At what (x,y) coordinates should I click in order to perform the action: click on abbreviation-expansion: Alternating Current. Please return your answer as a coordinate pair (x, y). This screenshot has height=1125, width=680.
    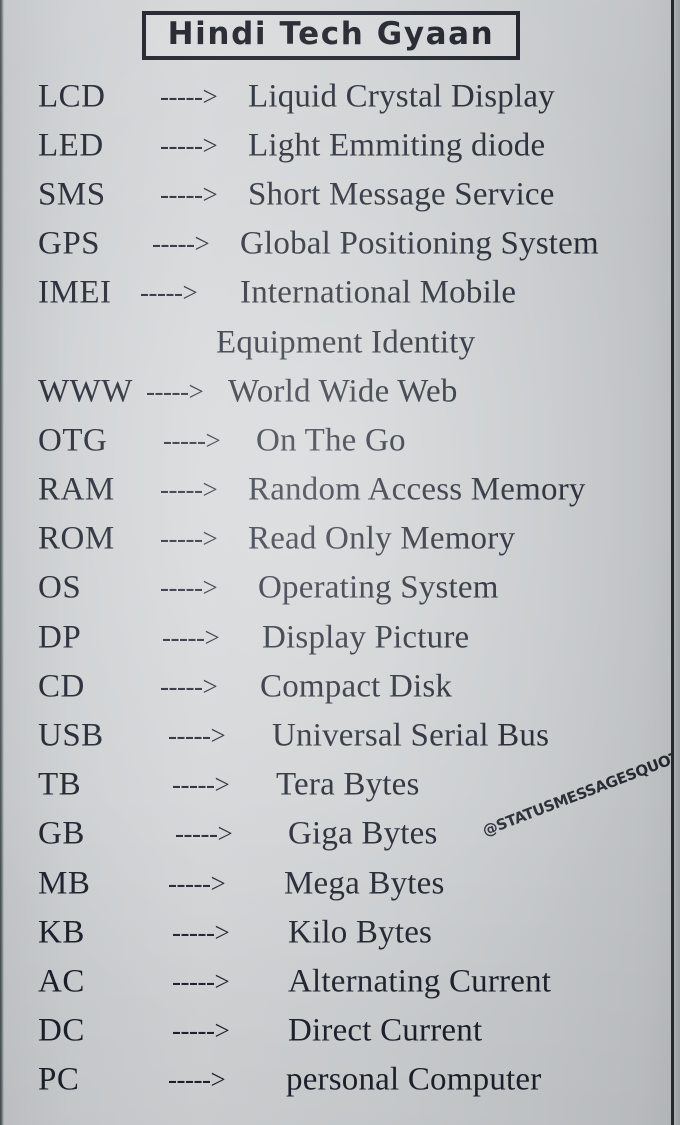
    Looking at the image, I should click on (420, 981).